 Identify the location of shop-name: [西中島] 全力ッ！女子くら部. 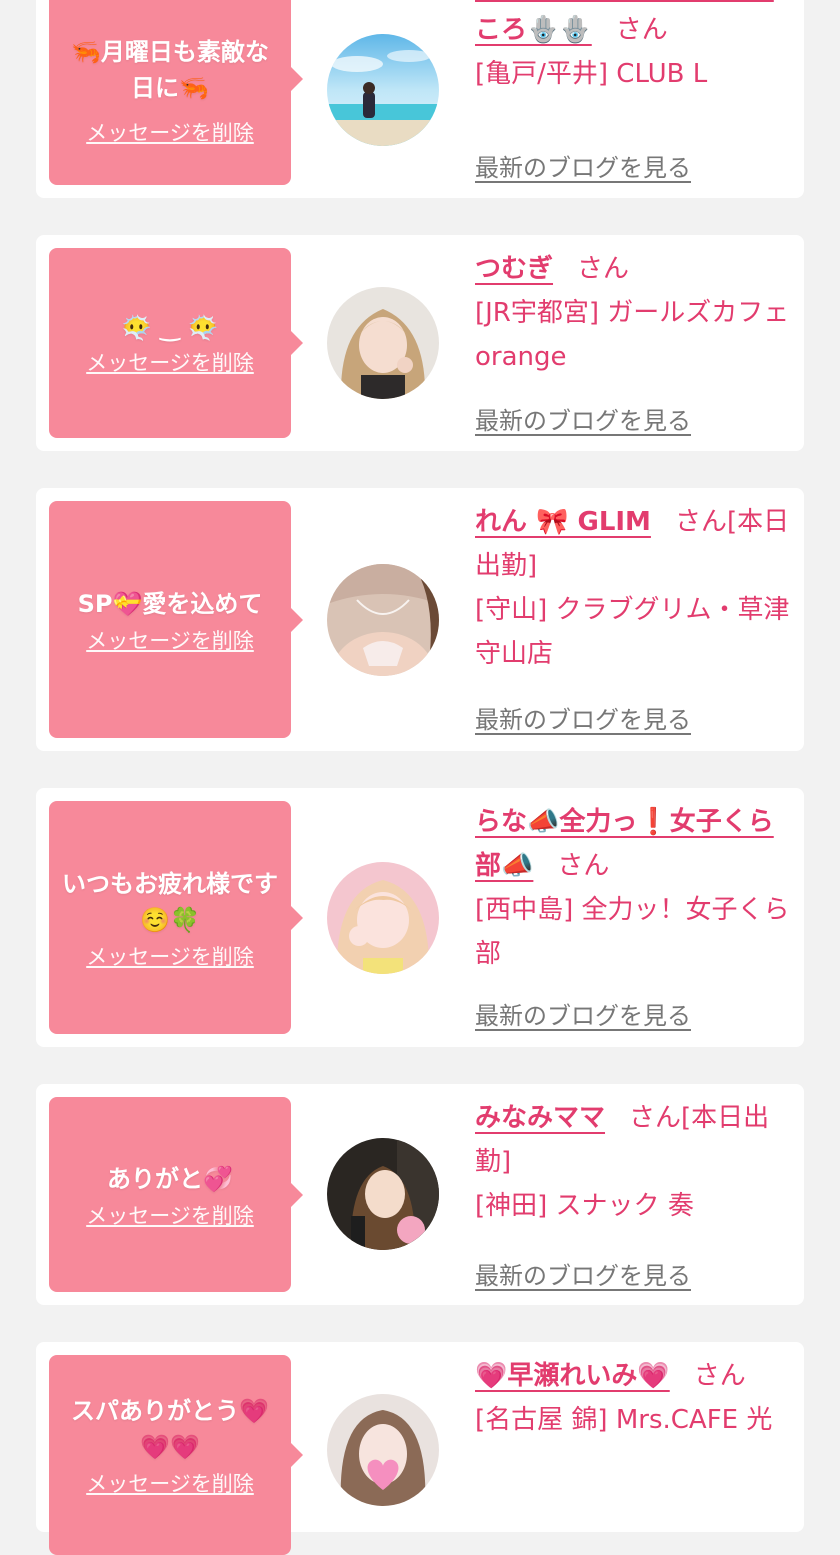
(632, 932).